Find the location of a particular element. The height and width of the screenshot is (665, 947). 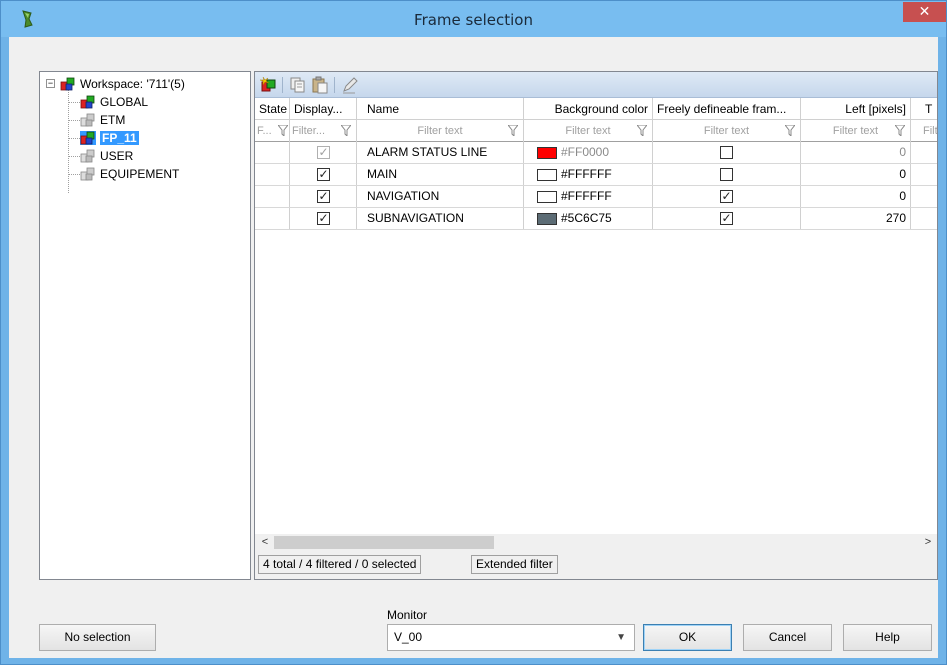

column-header-background-color: Background color is located at coordinates (588, 109).